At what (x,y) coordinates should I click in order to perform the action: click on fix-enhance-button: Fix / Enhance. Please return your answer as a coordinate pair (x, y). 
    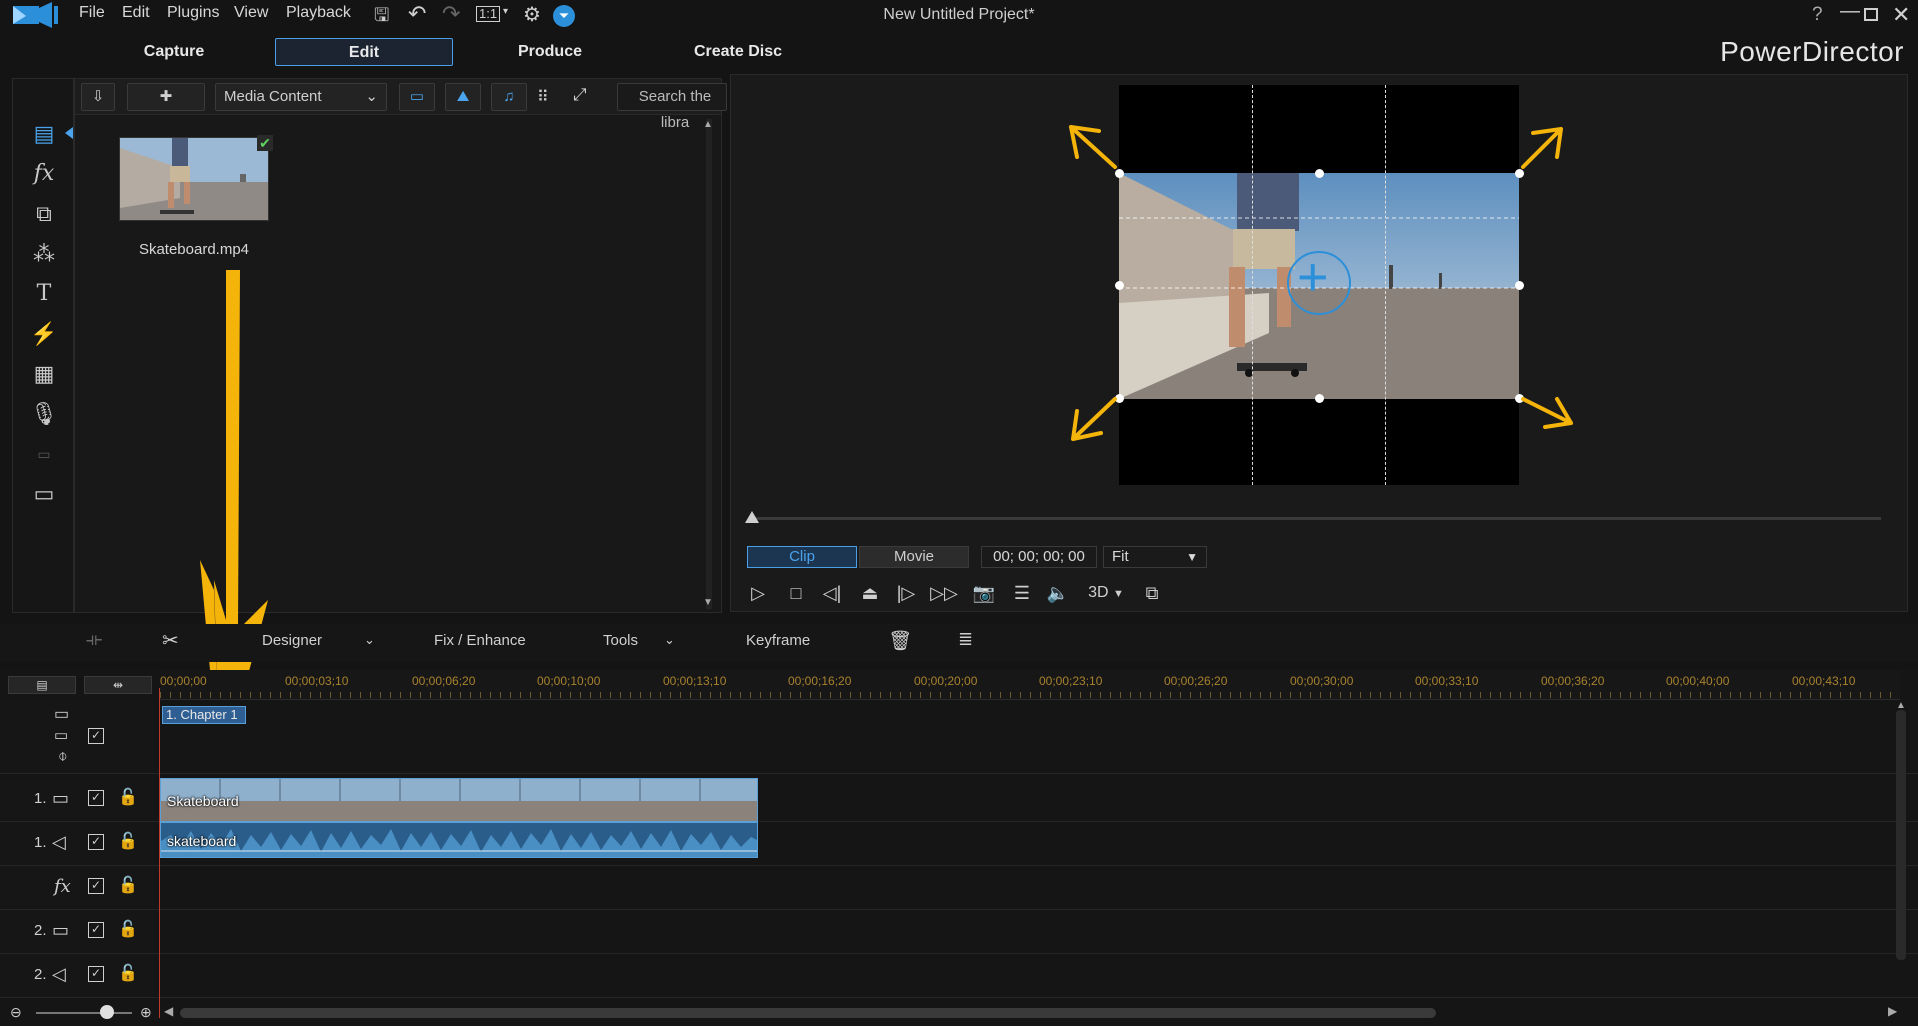
    Looking at the image, I should click on (480, 640).